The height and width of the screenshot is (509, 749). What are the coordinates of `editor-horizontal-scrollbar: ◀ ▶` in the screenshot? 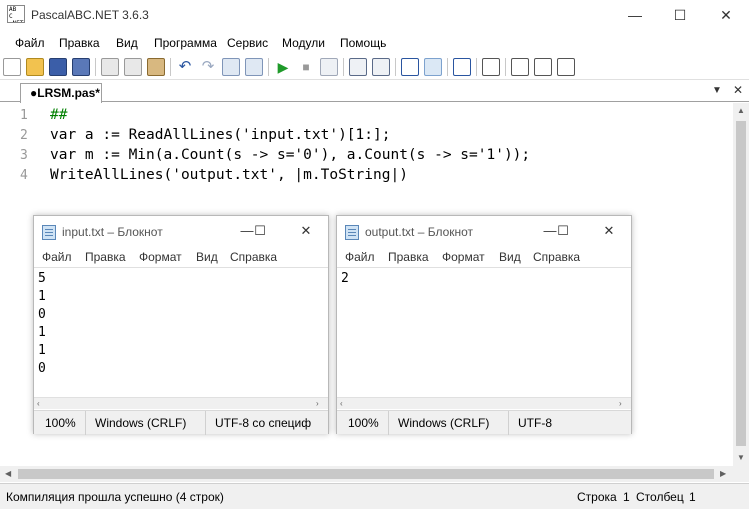 It's located at (366, 474).